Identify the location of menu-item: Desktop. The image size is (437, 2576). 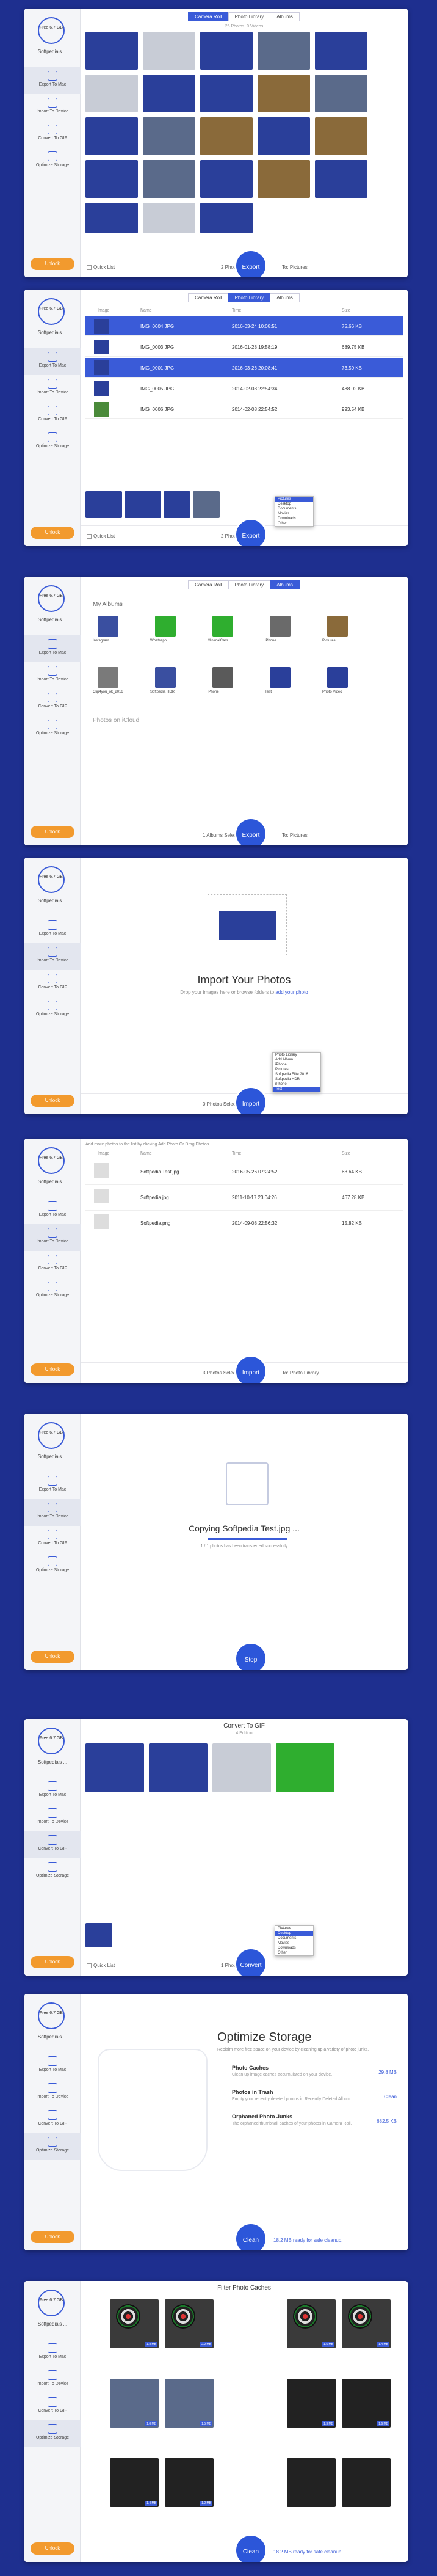
(294, 504).